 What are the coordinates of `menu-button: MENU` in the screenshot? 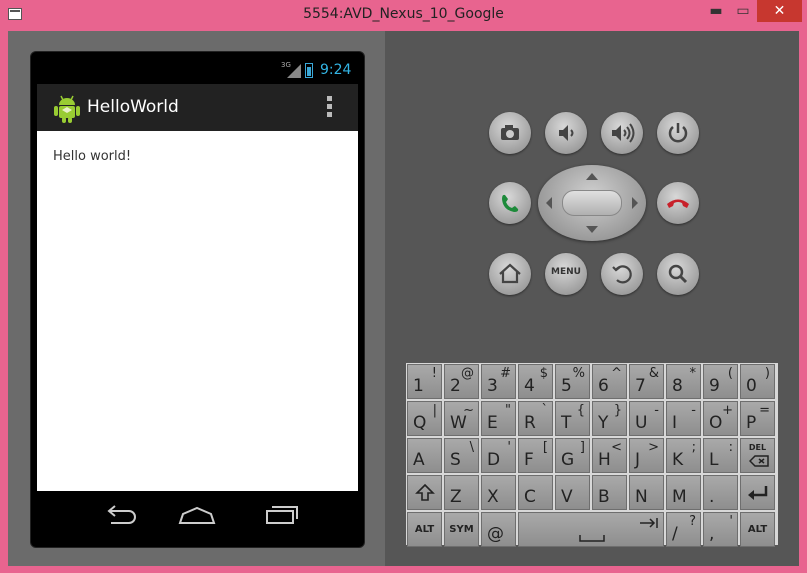 It's located at (566, 274).